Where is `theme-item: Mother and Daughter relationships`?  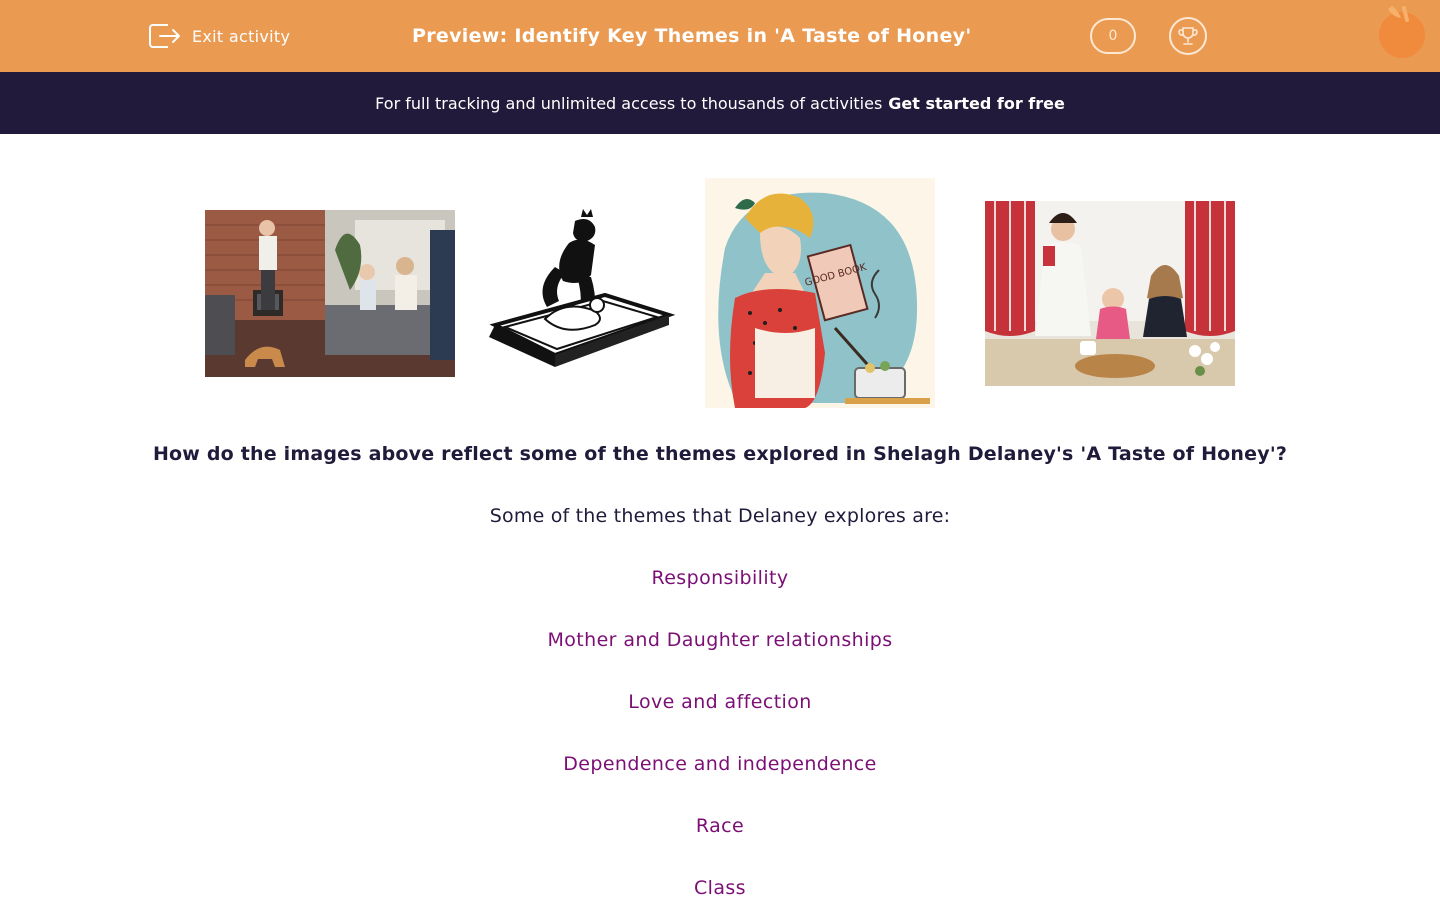
theme-item: Mother and Daughter relationships is located at coordinates (720, 640).